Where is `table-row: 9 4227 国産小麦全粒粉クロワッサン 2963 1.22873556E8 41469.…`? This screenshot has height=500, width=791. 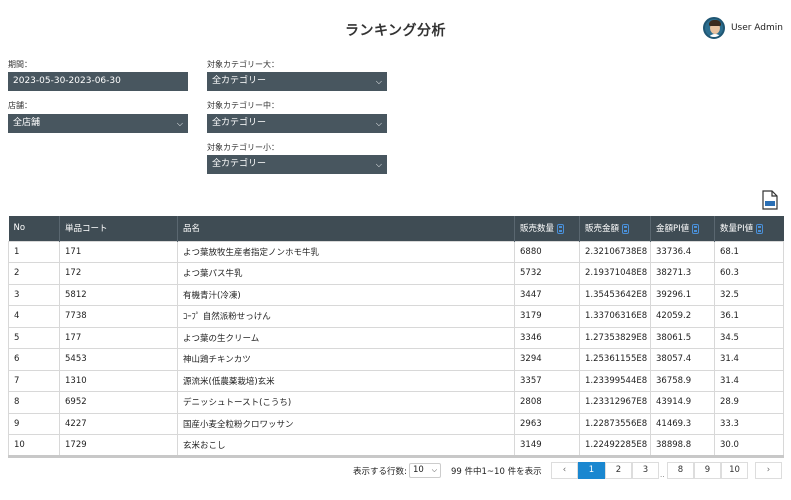
table-row: 9 4227 国産小麦全粒粉クロワッサン 2963 1.22873556E8 41469.… is located at coordinates (396, 423).